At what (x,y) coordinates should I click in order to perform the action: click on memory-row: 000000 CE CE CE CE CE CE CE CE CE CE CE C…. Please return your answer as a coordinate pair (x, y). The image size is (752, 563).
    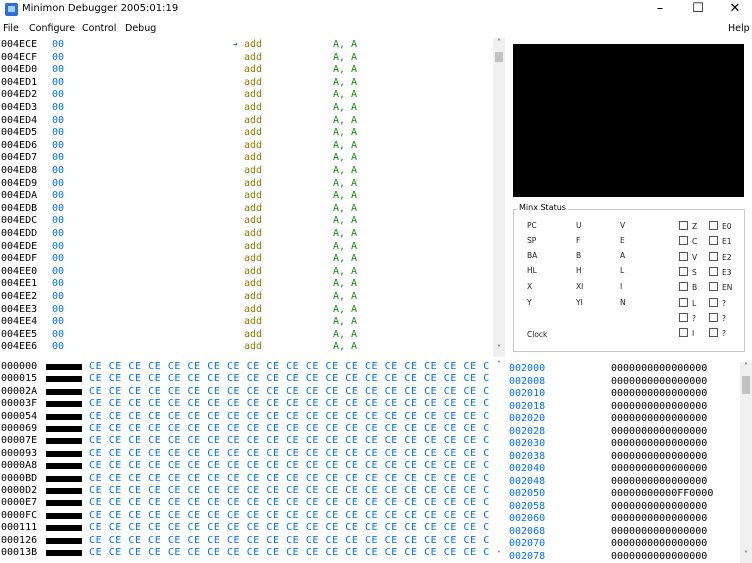
    Looking at the image, I should click on (245, 366).